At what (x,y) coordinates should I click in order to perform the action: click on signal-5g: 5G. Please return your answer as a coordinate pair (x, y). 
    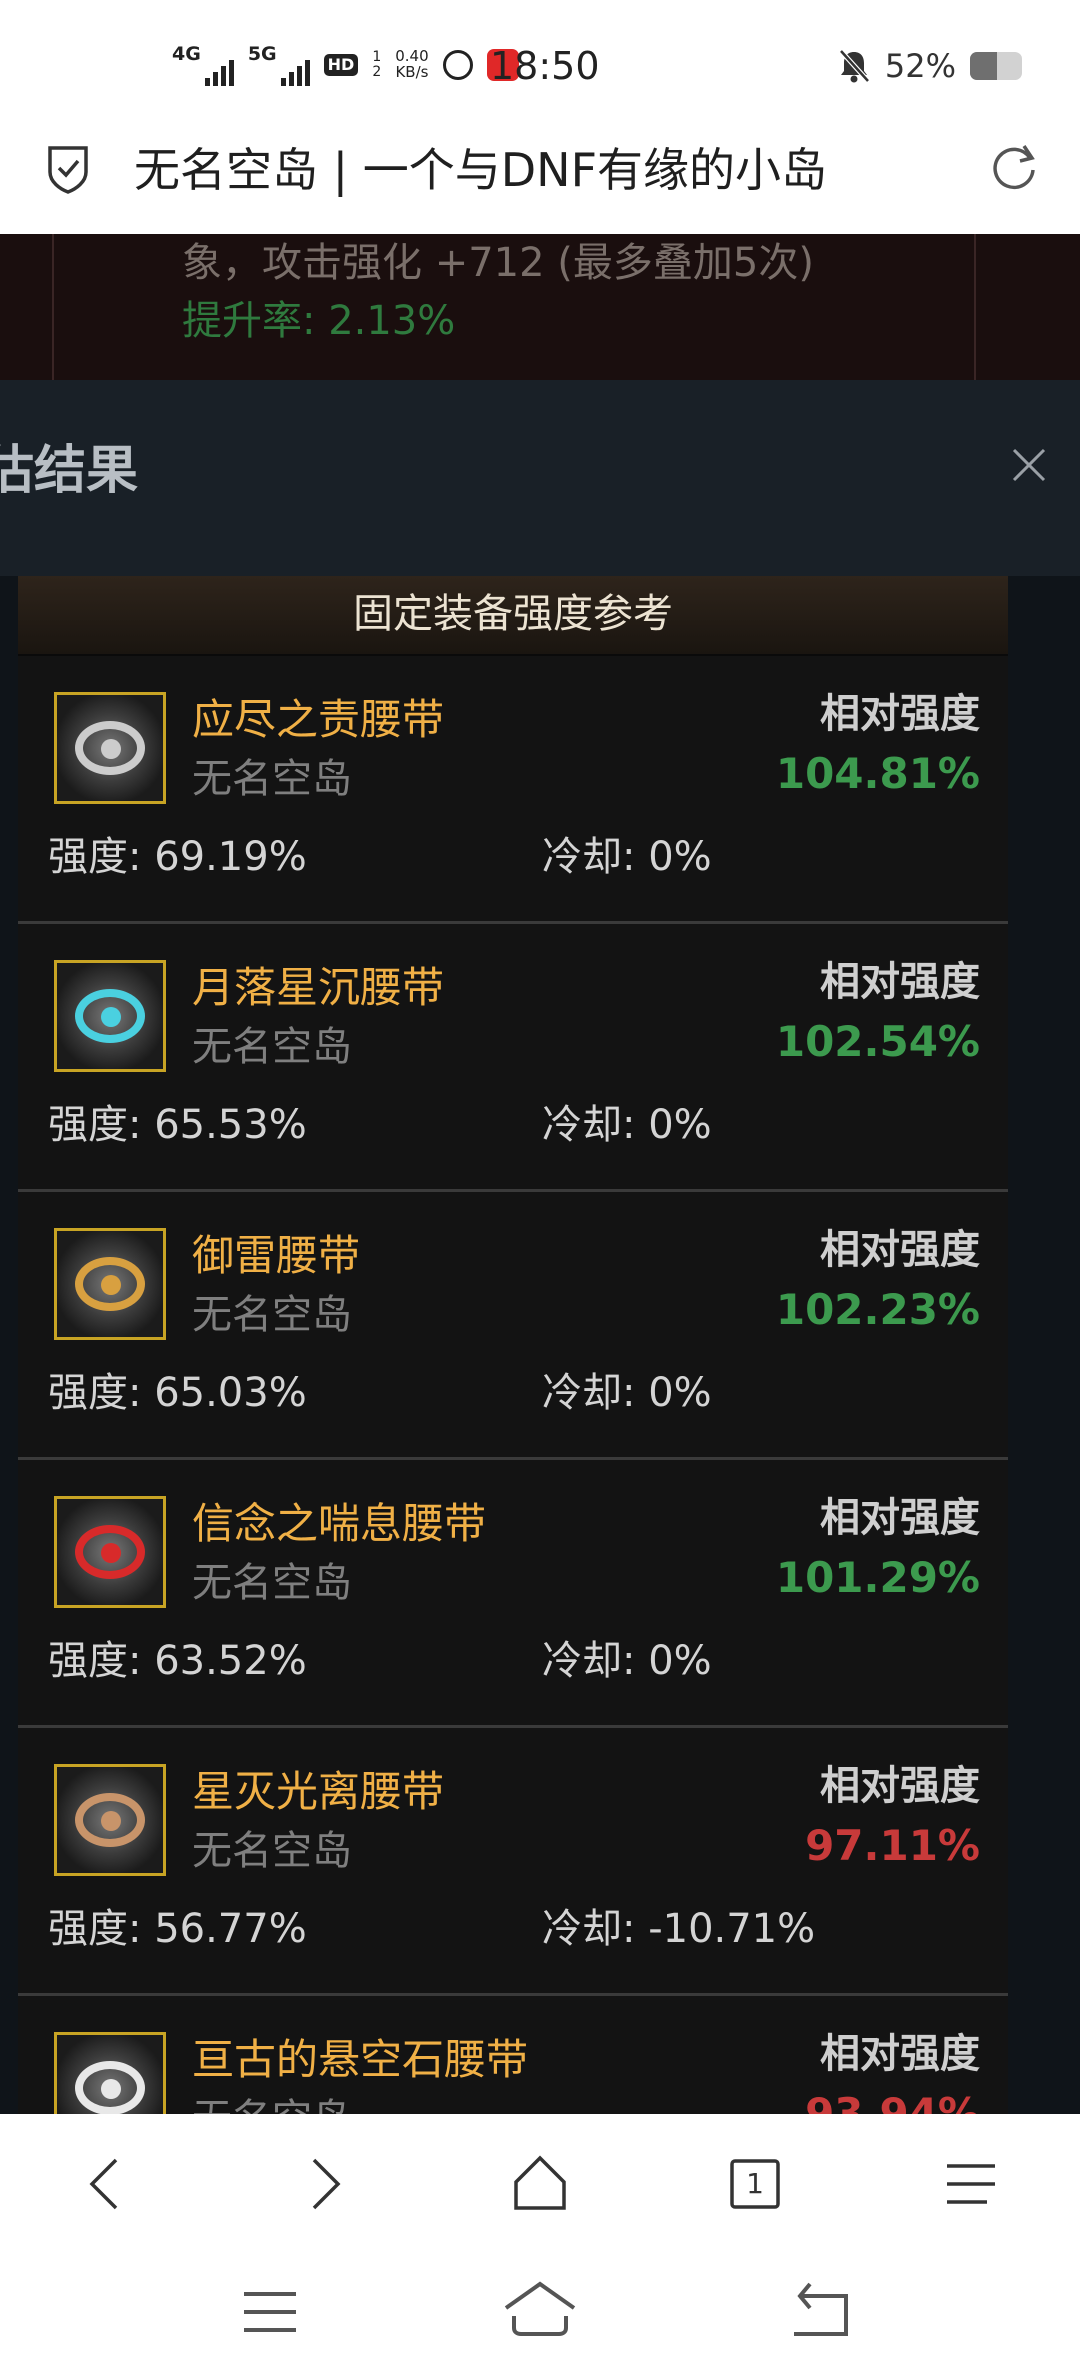
    Looking at the image, I should click on (278, 64).